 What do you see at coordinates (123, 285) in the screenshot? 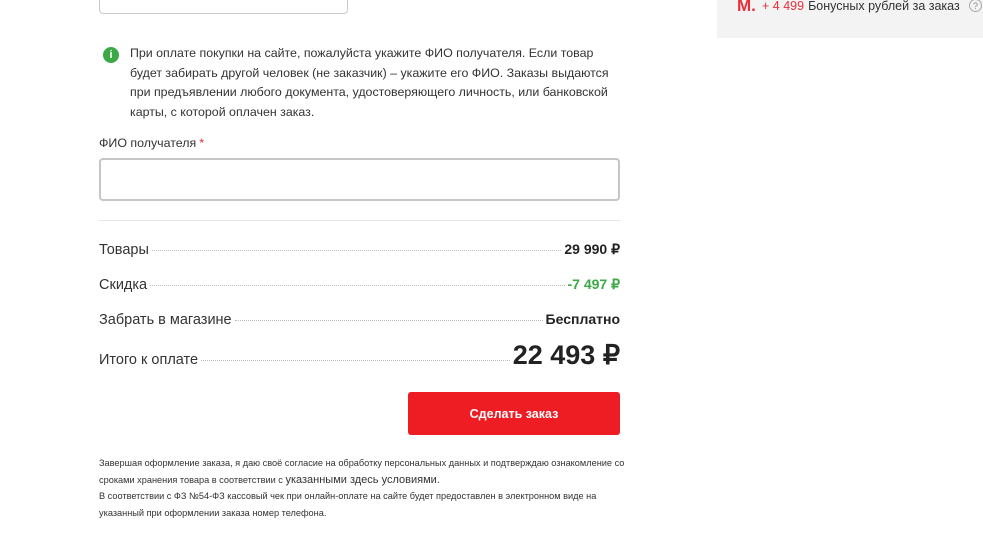
I see `discount-label: Скидка` at bounding box center [123, 285].